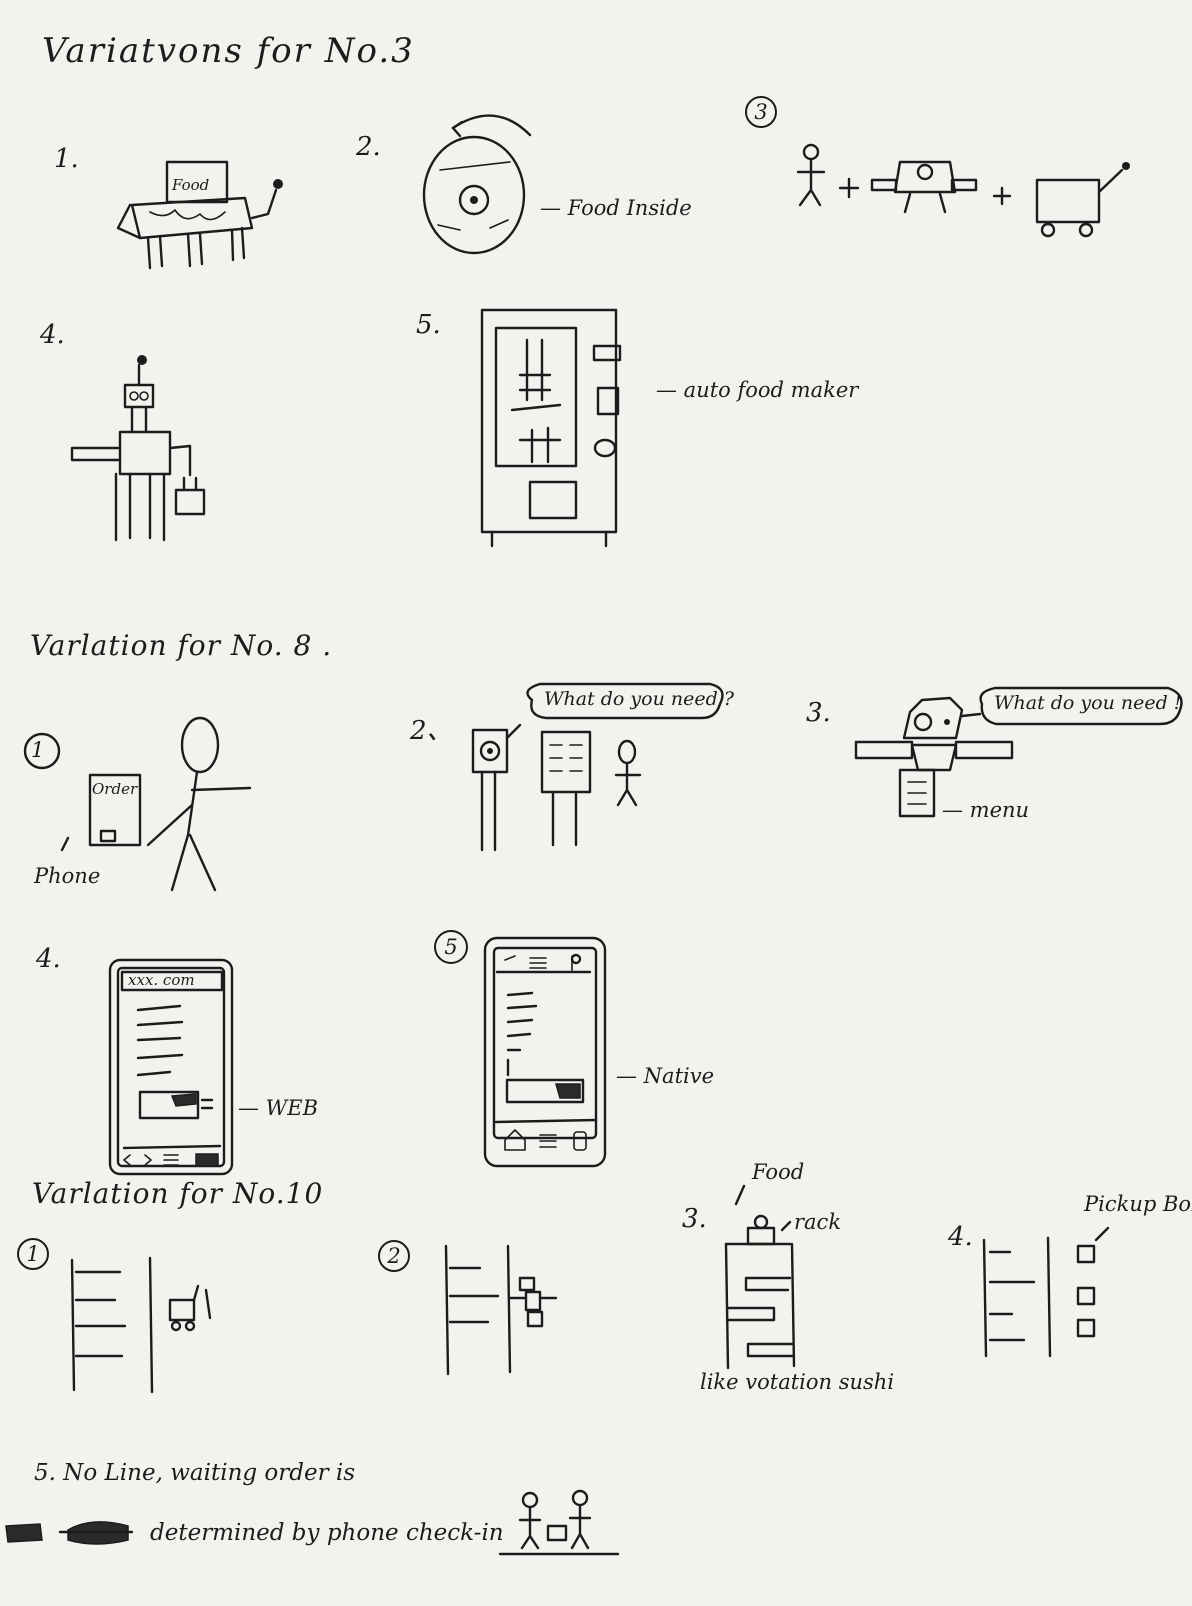 The height and width of the screenshot is (1606, 1192). I want to click on no8-item-5-label: — Native, so click(665, 1076).